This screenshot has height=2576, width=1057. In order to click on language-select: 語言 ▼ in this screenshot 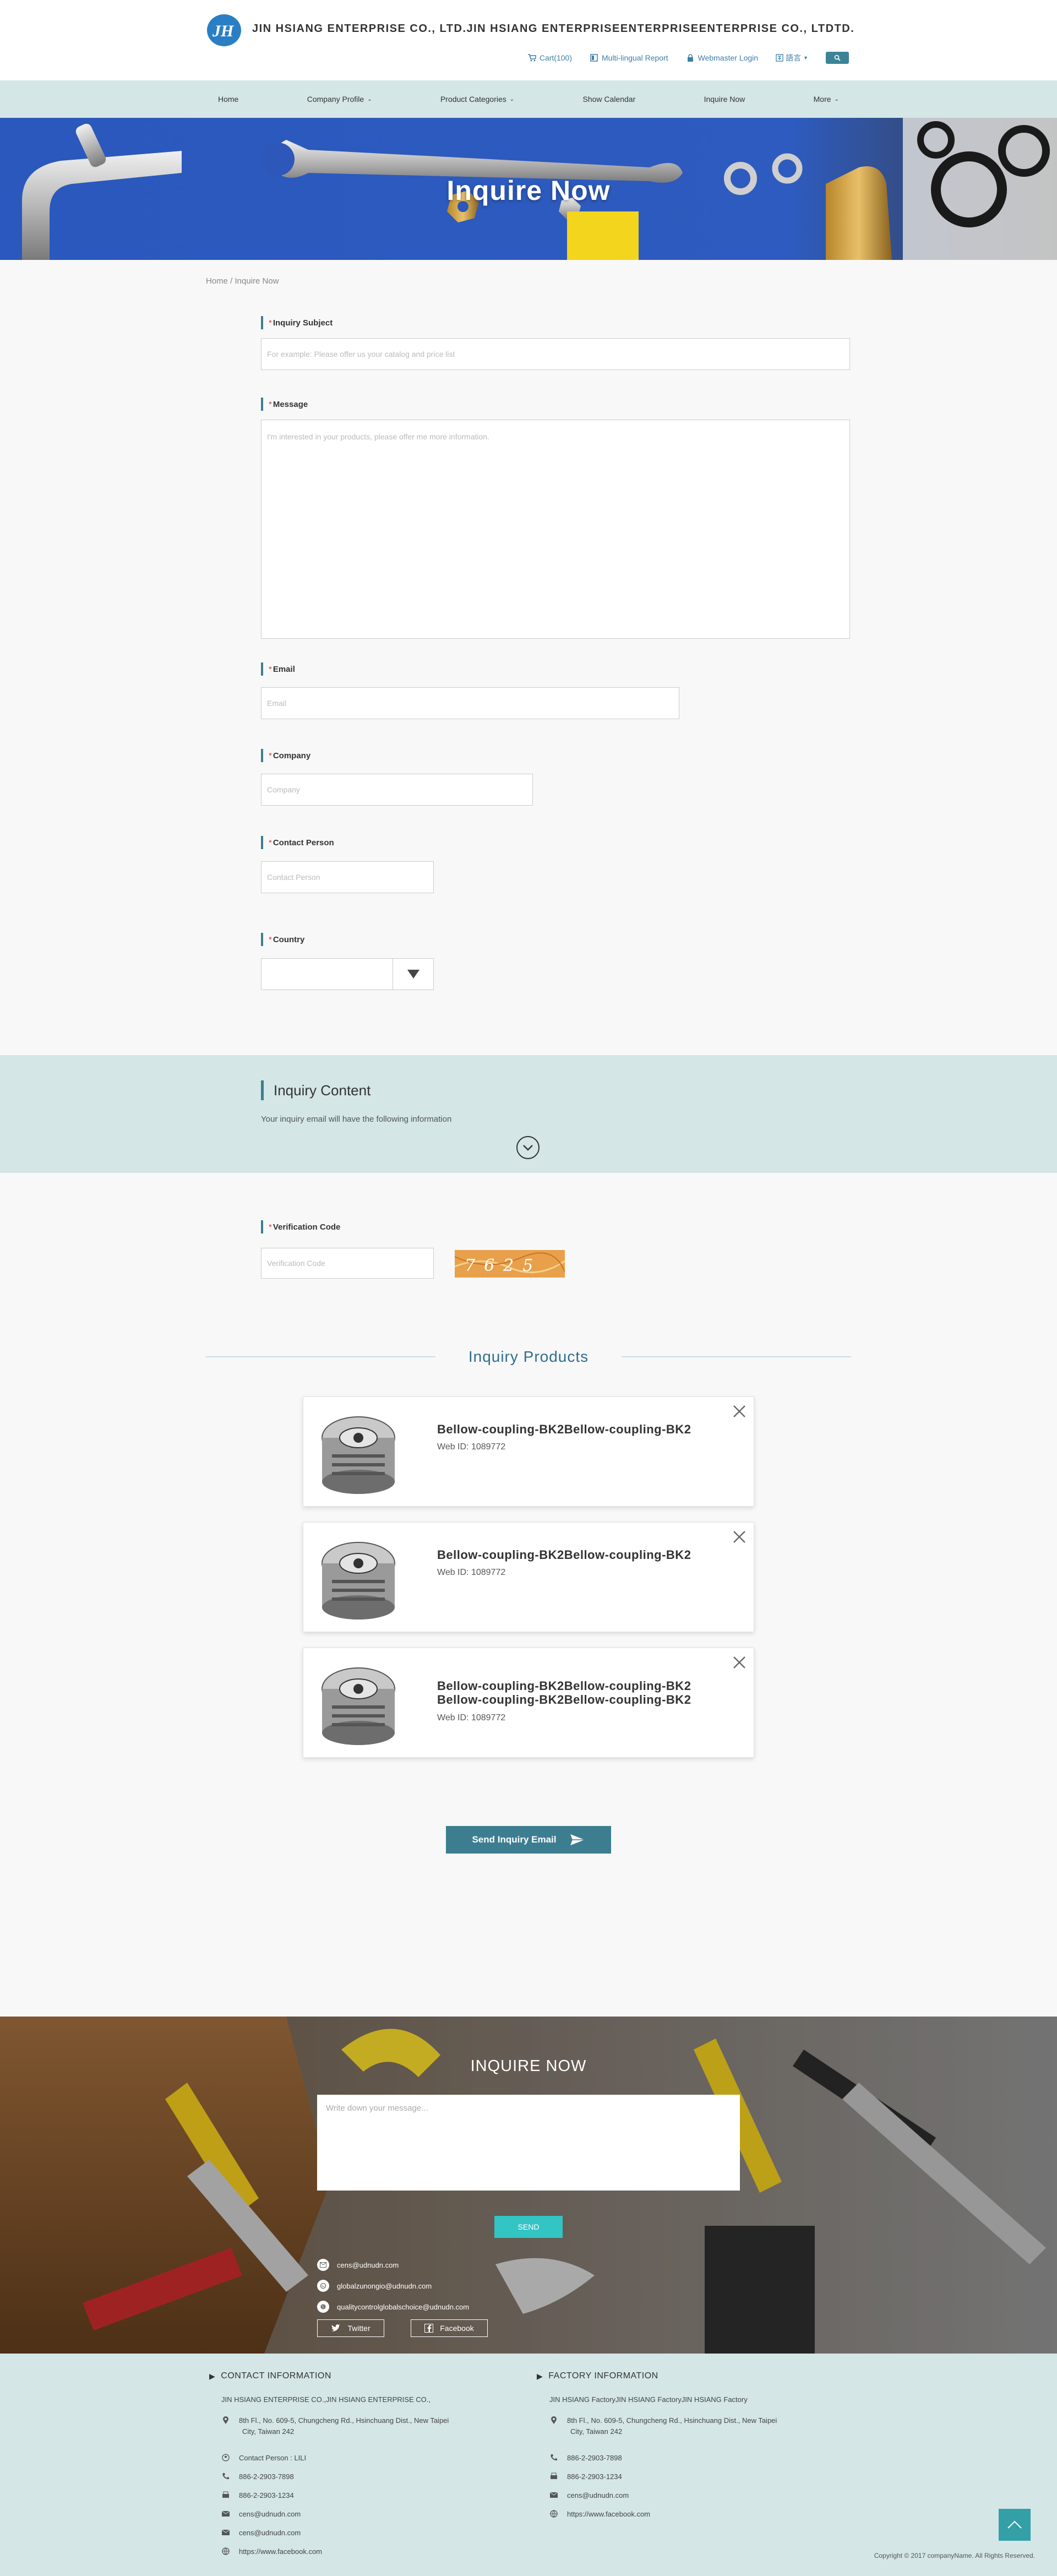, I will do `click(792, 58)`.